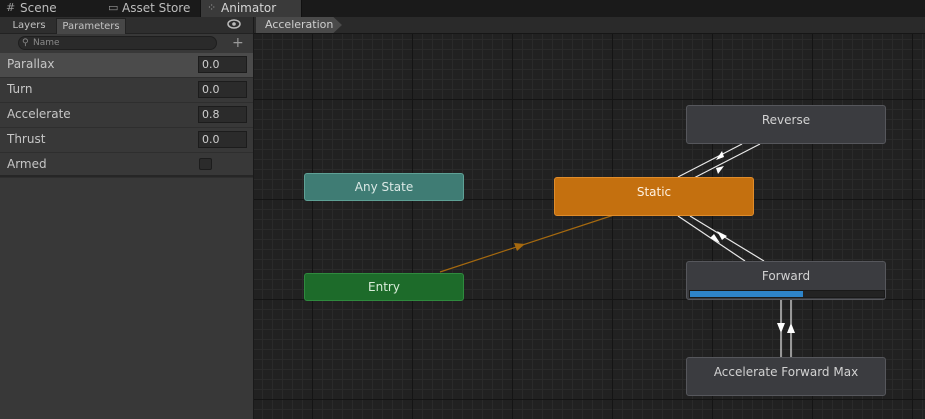 The width and height of the screenshot is (925, 419). I want to click on state-label: Forward, so click(786, 276).